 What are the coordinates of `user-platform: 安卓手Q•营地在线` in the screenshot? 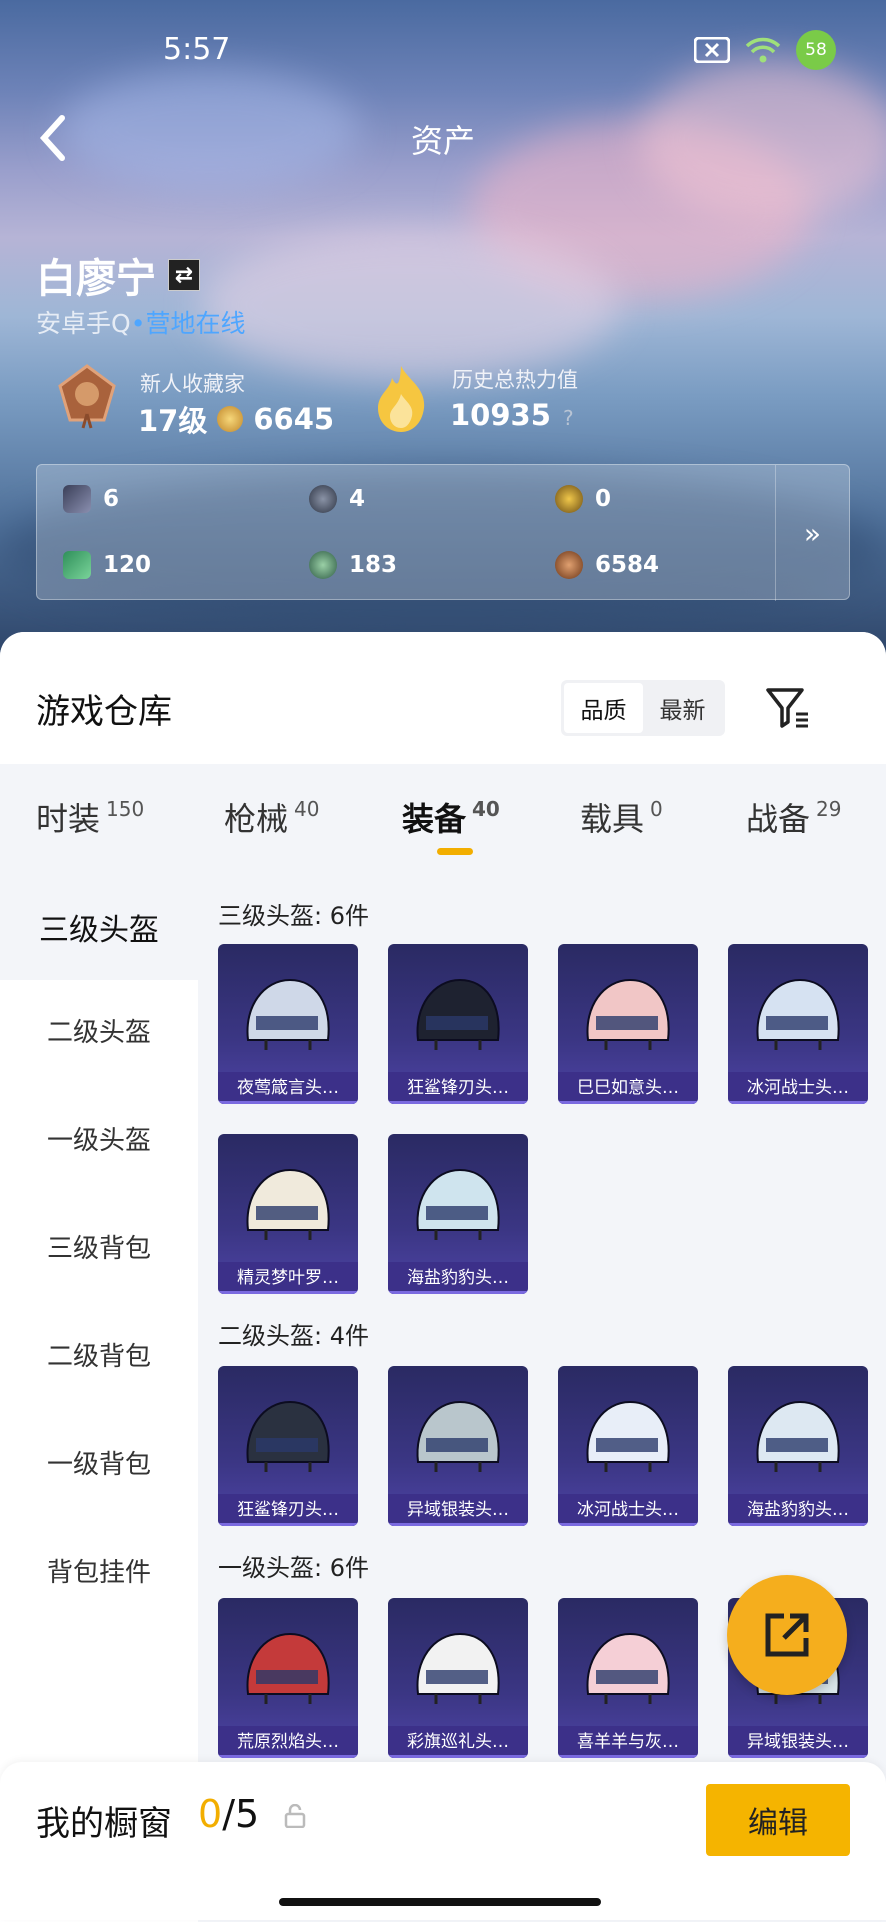 It's located at (141, 323).